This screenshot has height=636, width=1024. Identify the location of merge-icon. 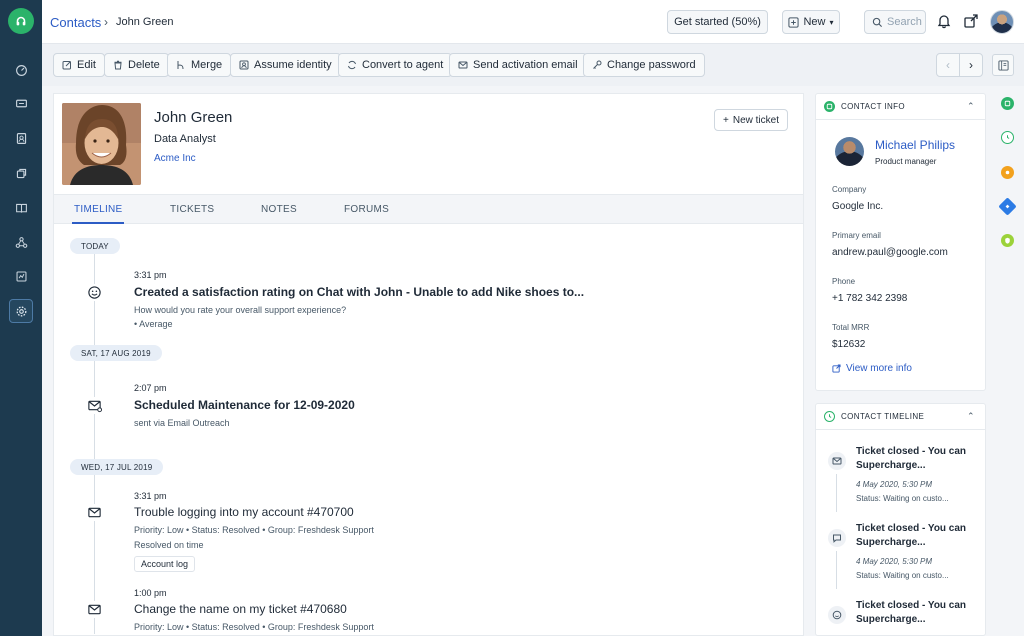
(180, 65).